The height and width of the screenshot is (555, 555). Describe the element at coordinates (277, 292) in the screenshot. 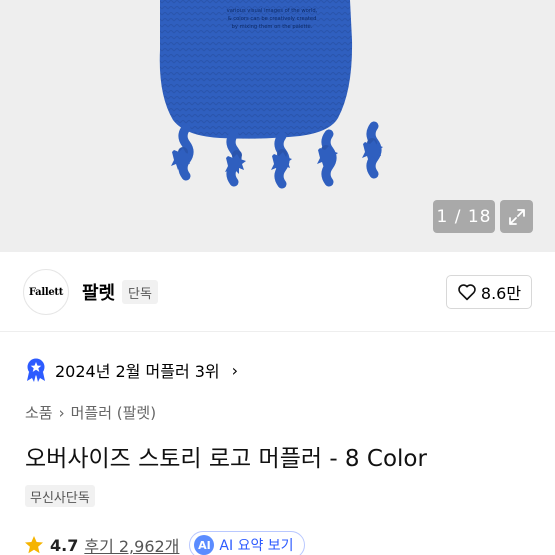

I see `brand-row: Fallett 팔렛 단독 8.6만` at that location.